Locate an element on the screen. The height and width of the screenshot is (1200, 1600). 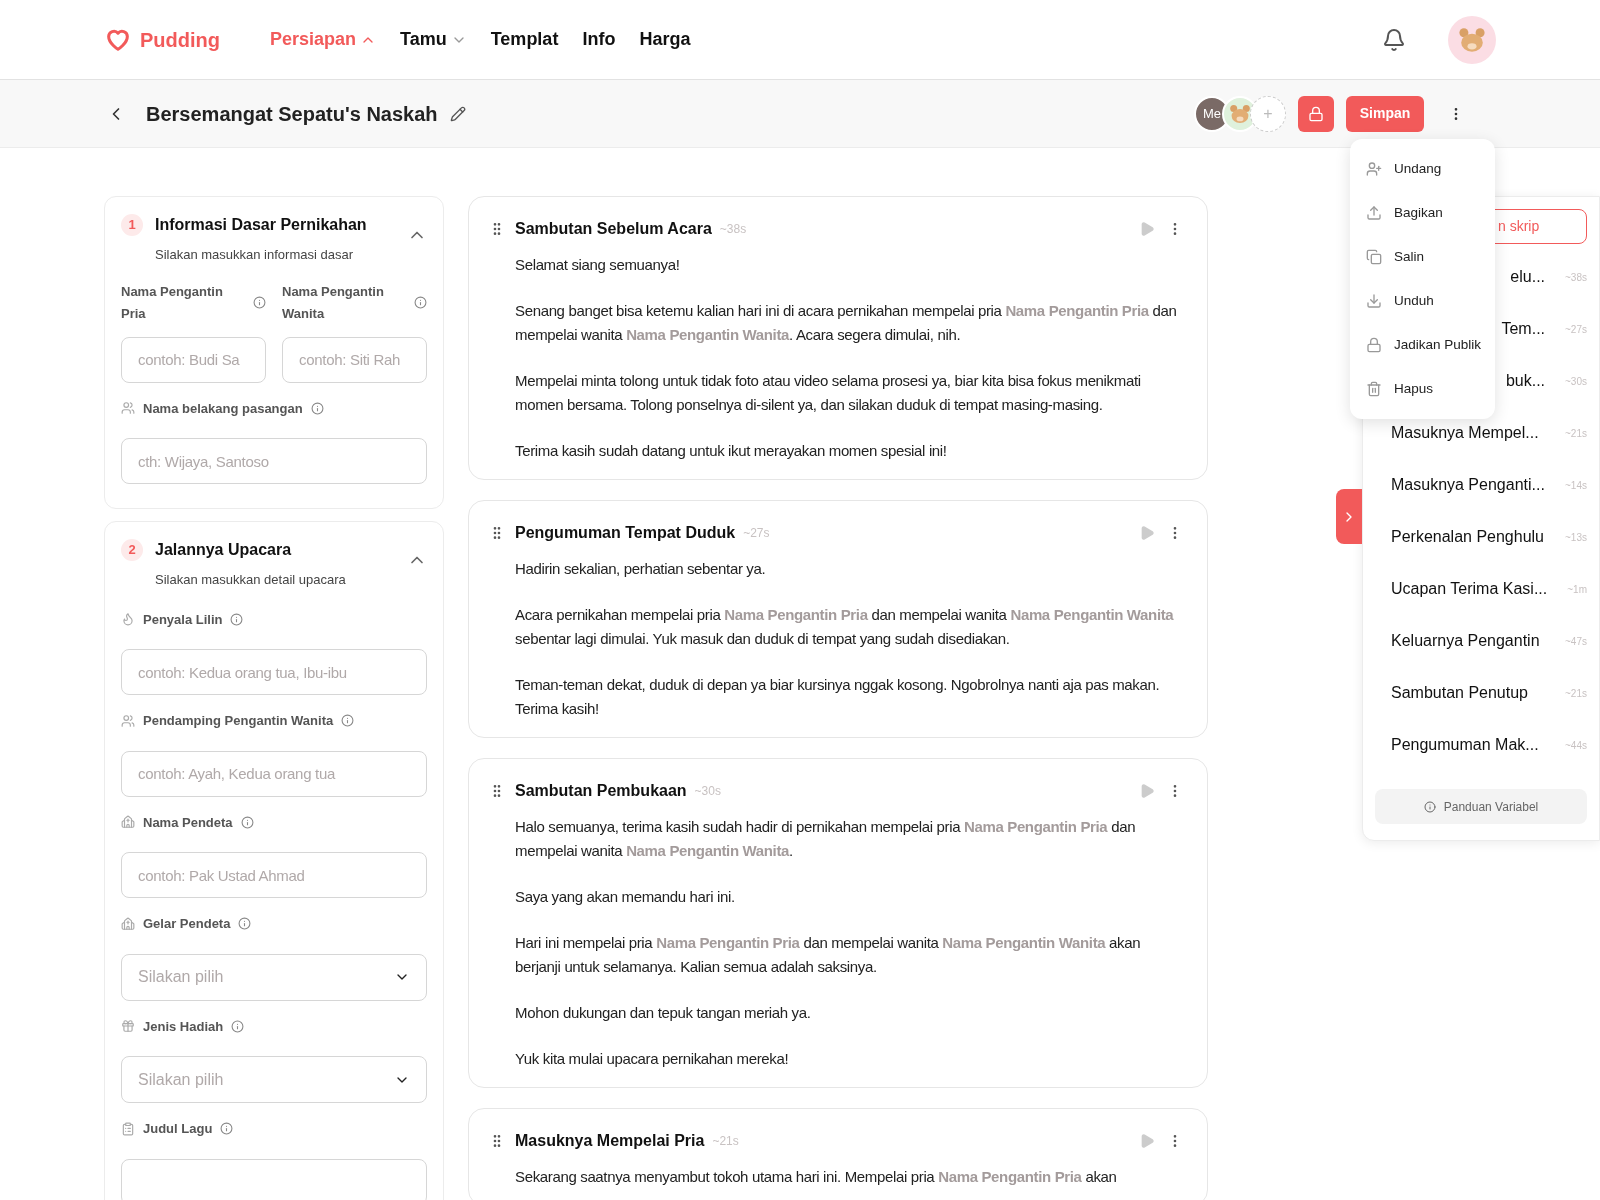
menu-item: Undang is located at coordinates (1422, 169).